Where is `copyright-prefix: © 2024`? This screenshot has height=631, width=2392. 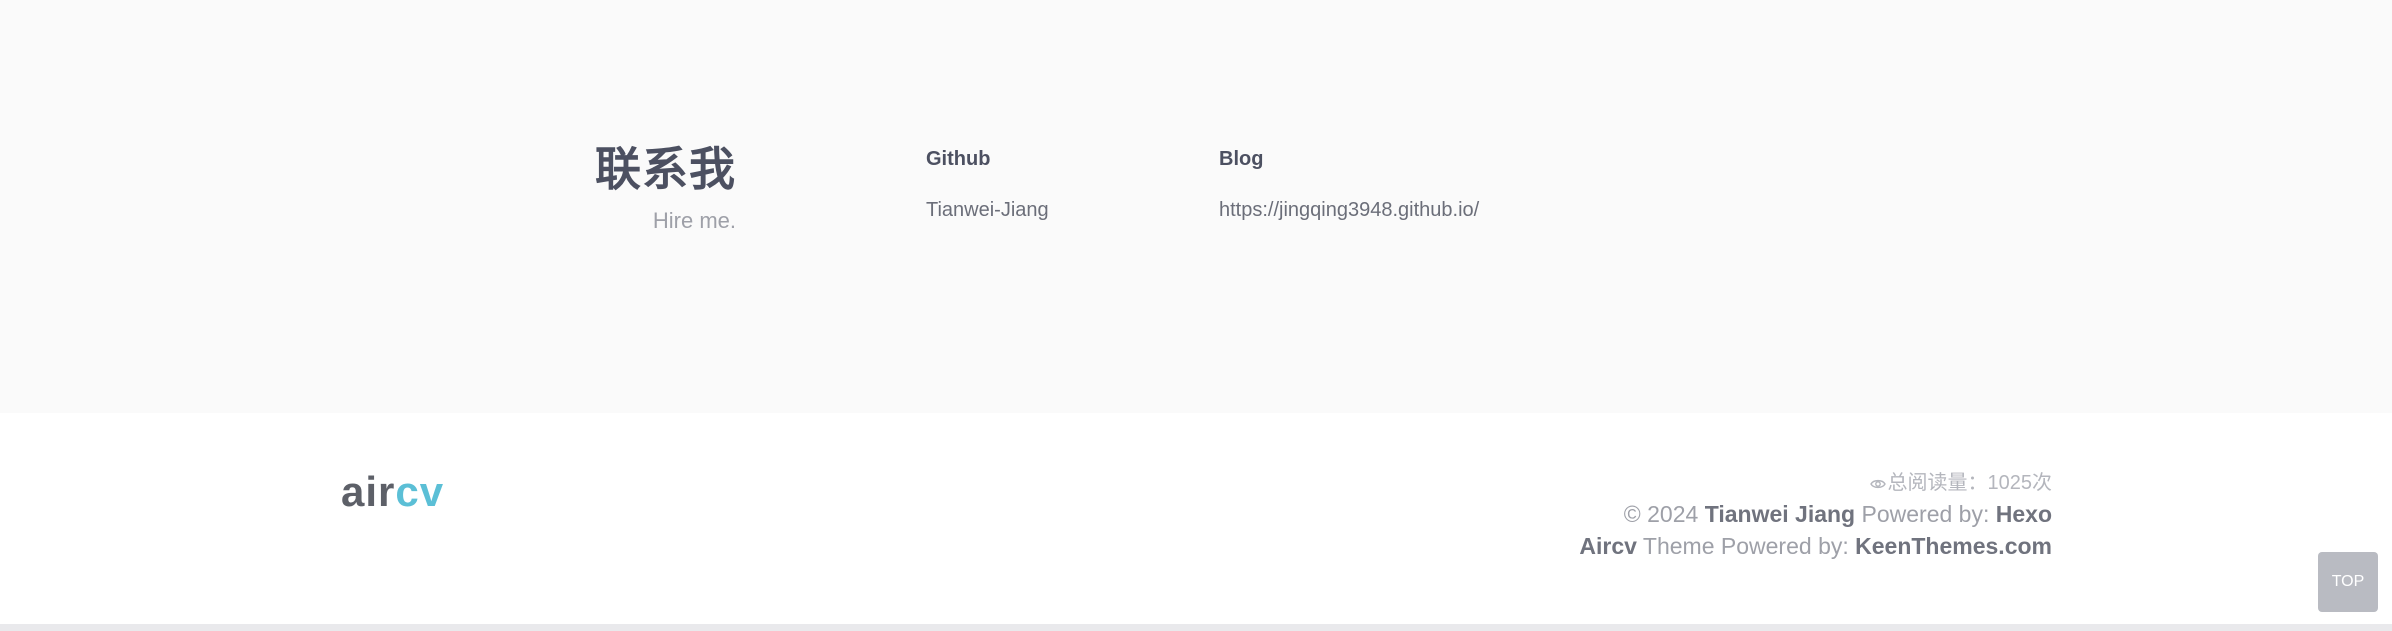
copyright-prefix: © 2024 is located at coordinates (1664, 514).